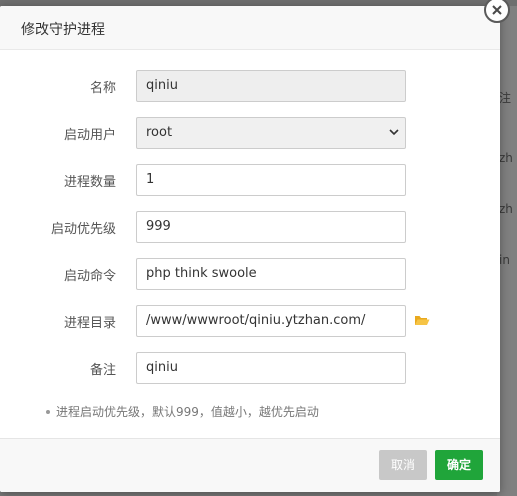  Describe the element at coordinates (102, 370) in the screenshot. I see `remark-label: 备注` at that location.